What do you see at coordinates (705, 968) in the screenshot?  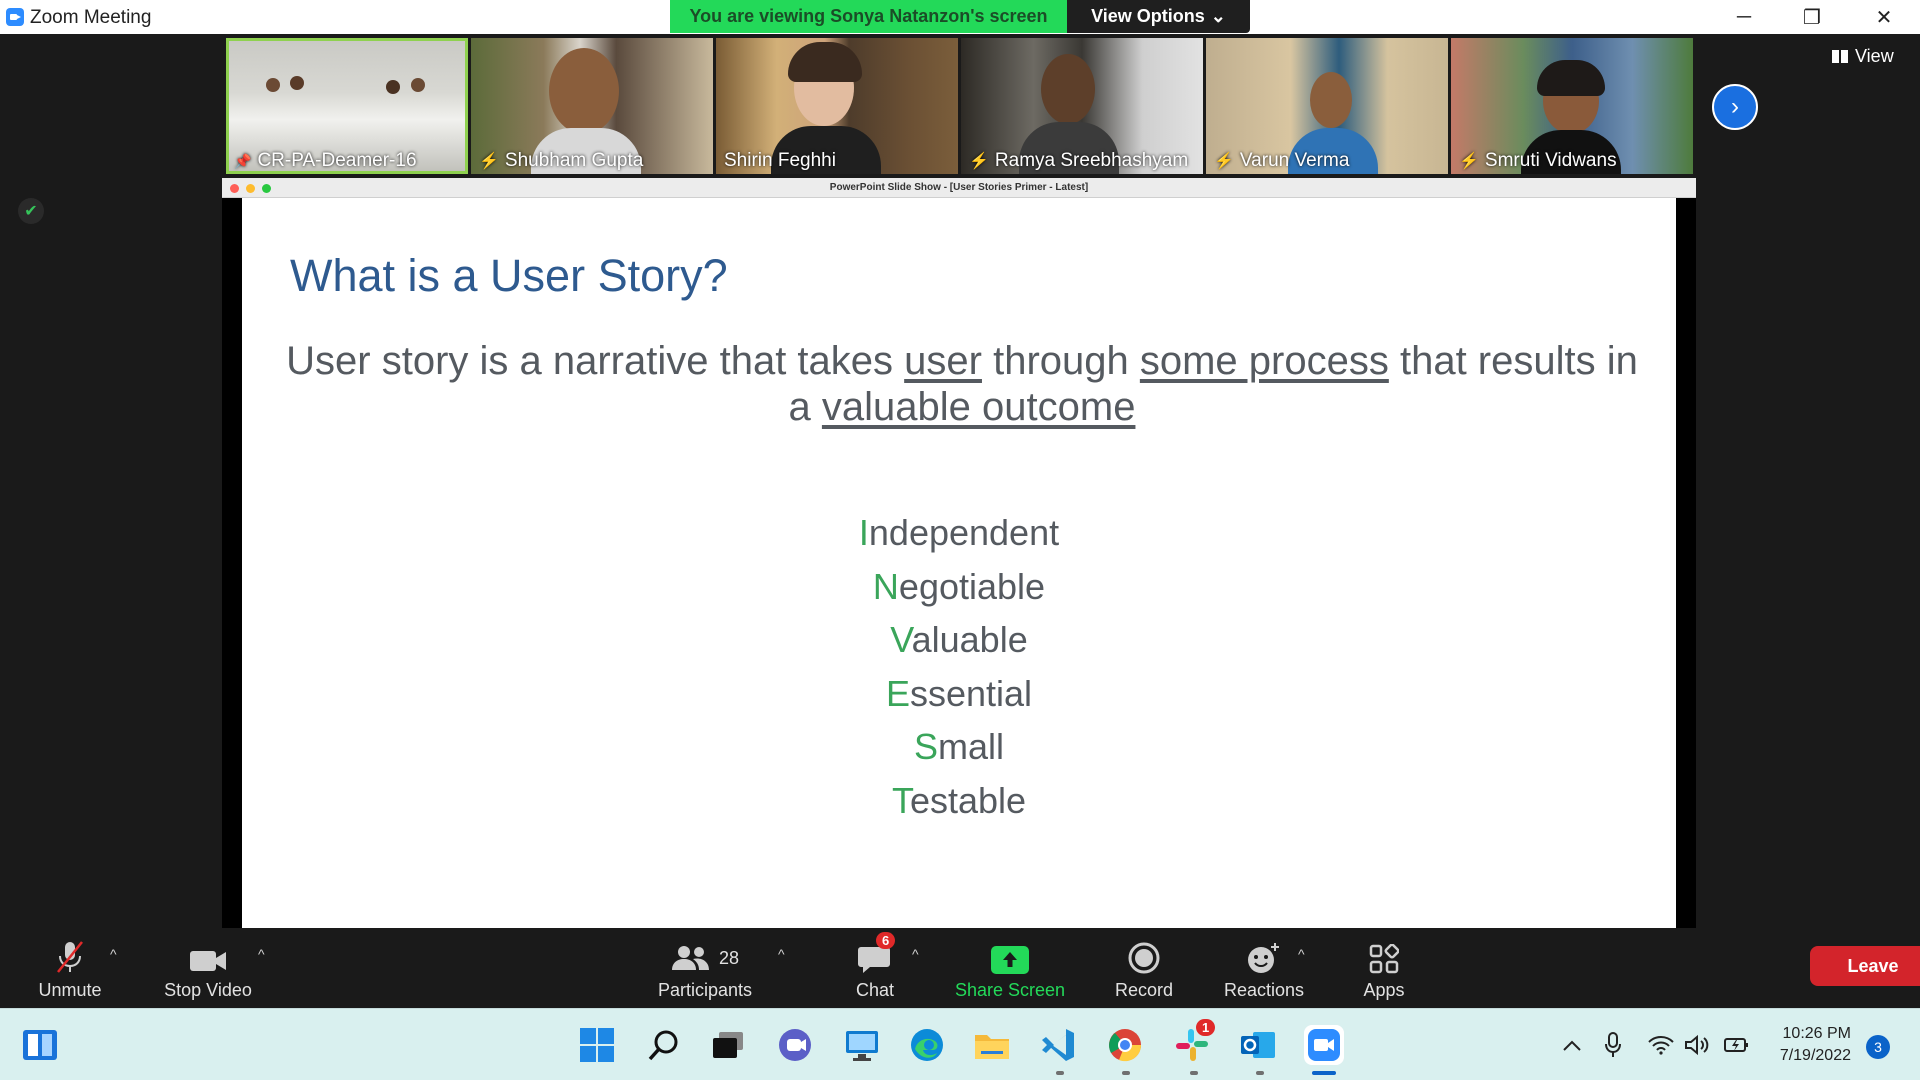 I see `participants-button: 28 Participants` at bounding box center [705, 968].